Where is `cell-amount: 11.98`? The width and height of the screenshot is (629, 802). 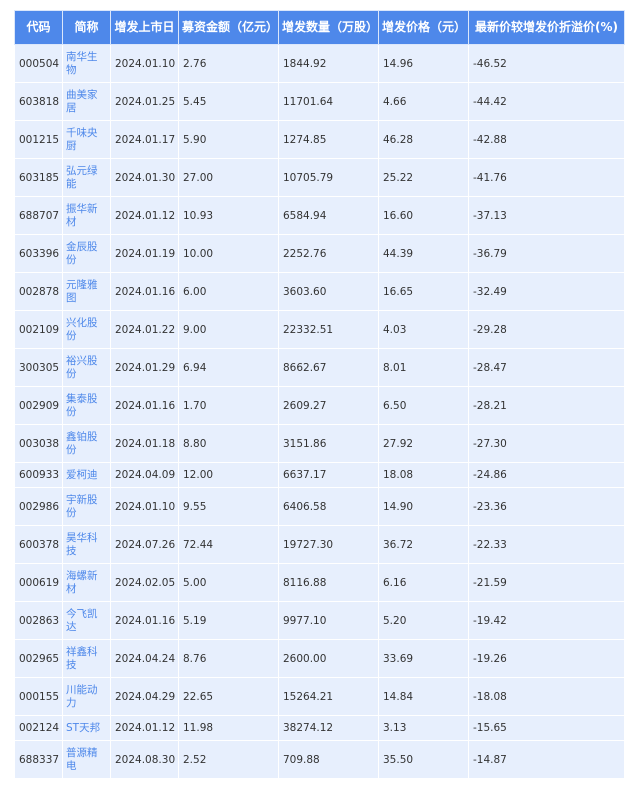 cell-amount: 11.98 is located at coordinates (228, 728).